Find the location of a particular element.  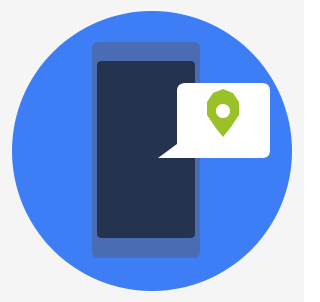

location-pin-center is located at coordinates (223, 111).